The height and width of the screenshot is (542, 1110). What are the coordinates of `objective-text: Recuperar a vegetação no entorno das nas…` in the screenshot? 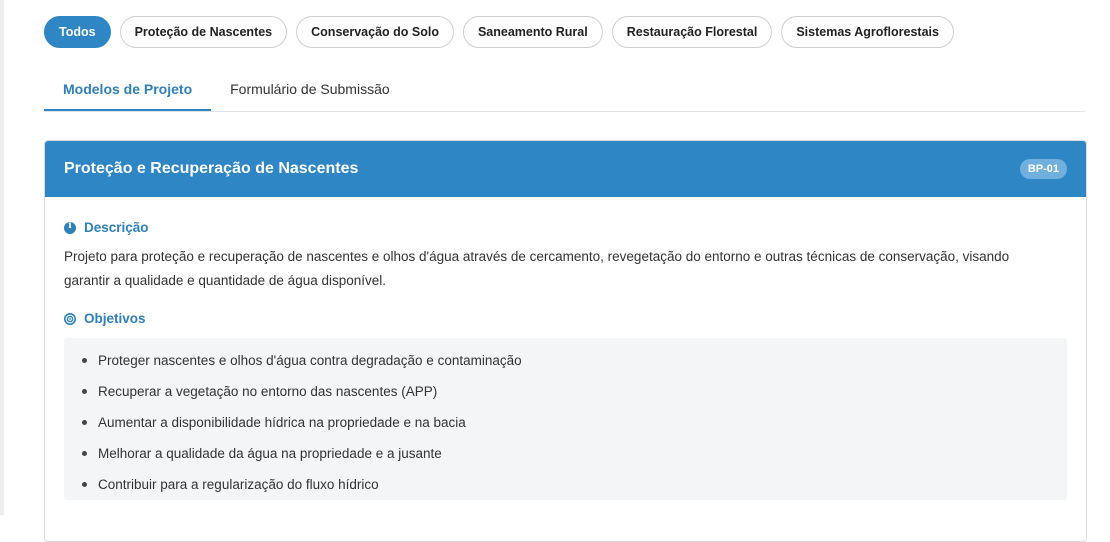 It's located at (268, 391).